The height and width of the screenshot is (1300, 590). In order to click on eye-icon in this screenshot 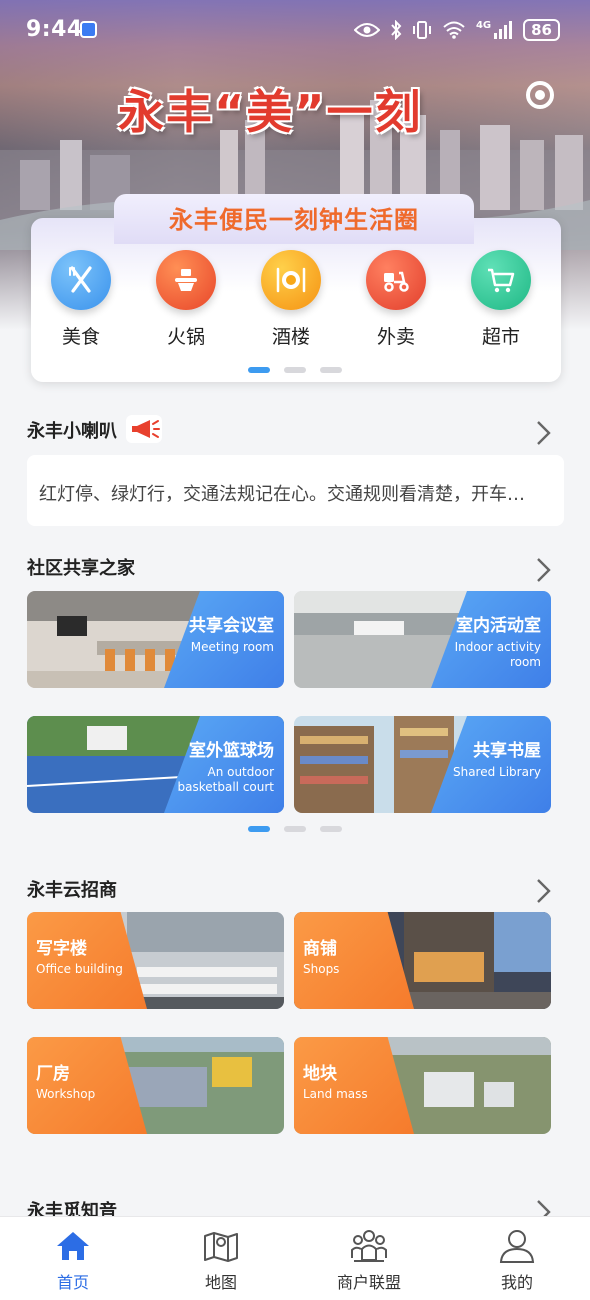, I will do `click(366, 30)`.